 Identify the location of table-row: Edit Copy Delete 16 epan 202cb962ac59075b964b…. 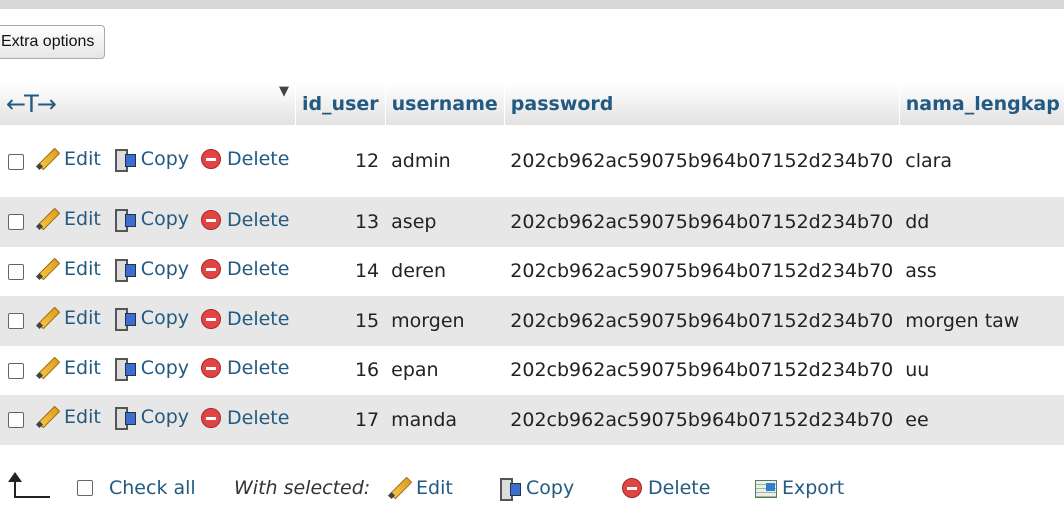
(532, 370).